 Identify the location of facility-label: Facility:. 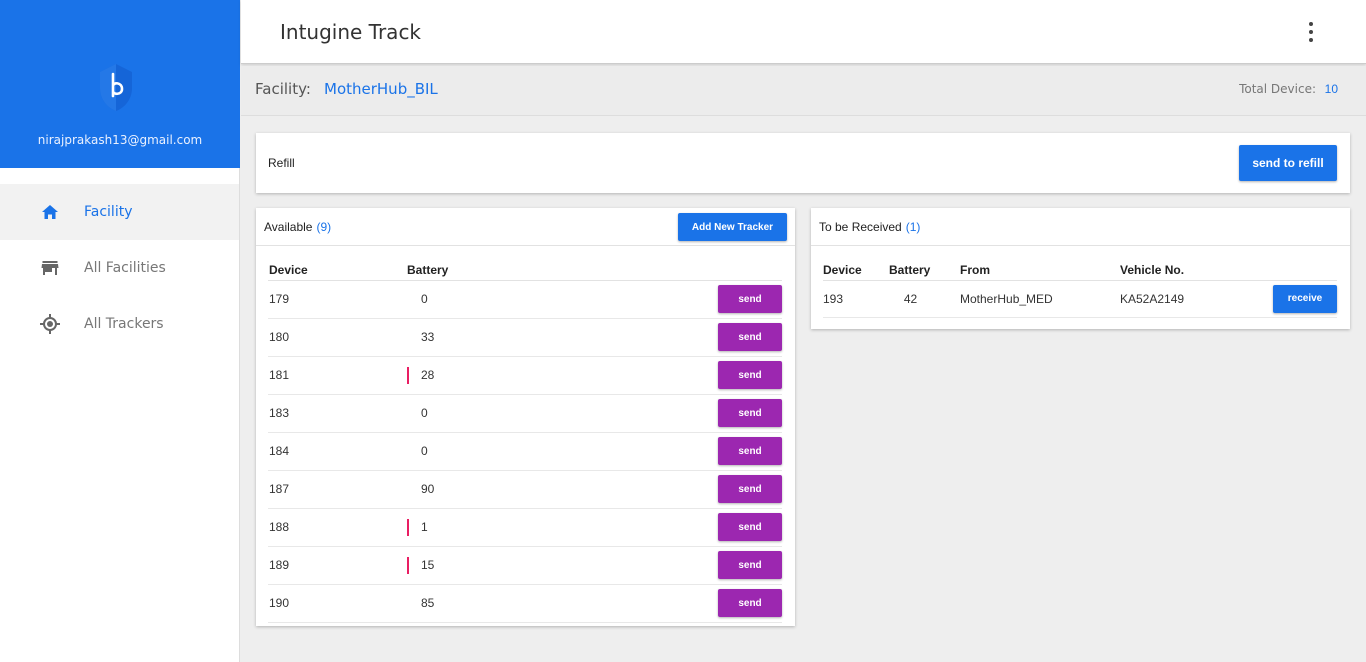
(283, 89).